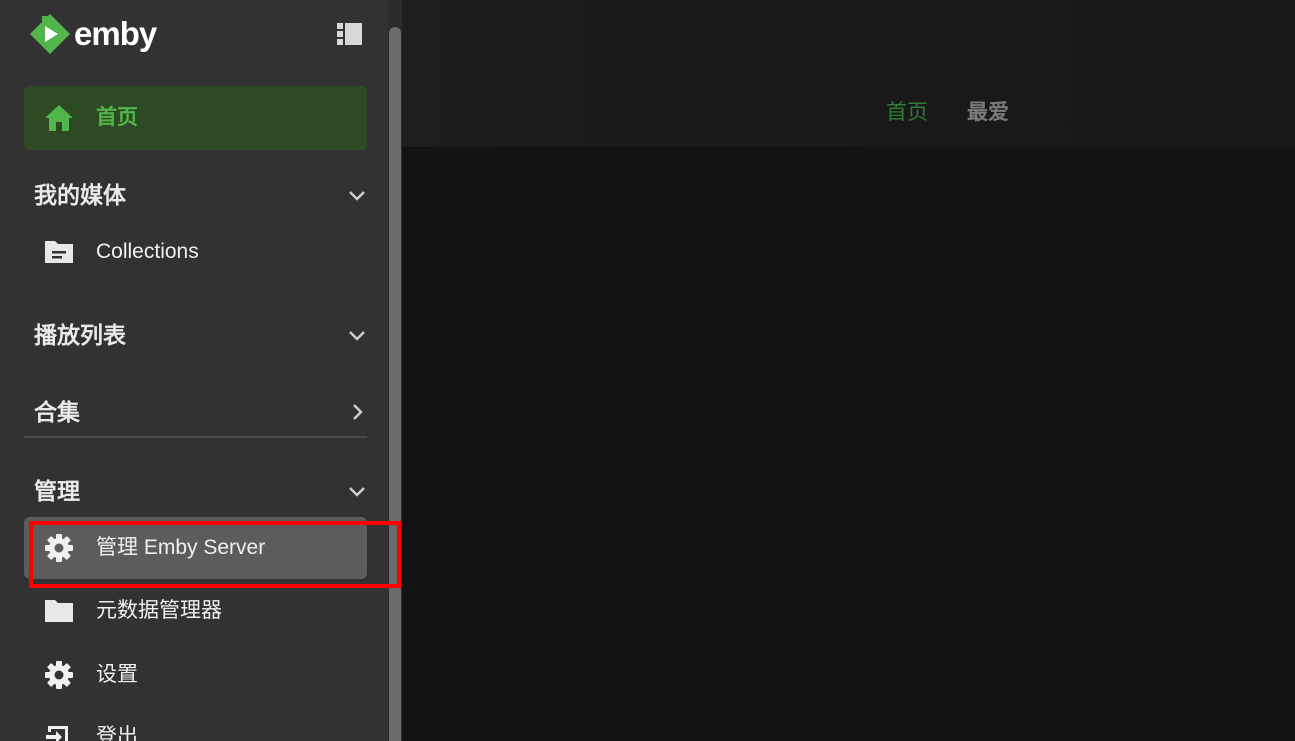 The width and height of the screenshot is (1295, 741). Describe the element at coordinates (117, 117) in the screenshot. I see `nav-home-label: 首页` at that location.